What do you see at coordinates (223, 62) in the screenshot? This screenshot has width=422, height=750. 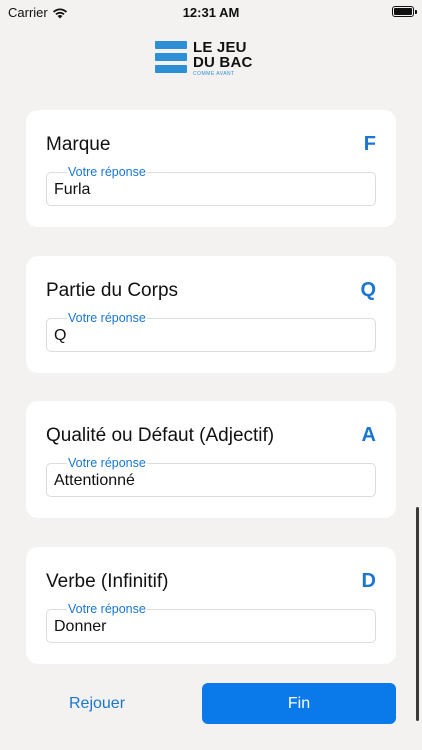 I see `logo-line-2: DU BAC` at bounding box center [223, 62].